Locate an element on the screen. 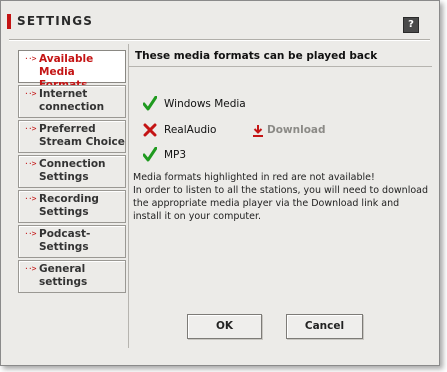 This screenshot has width=447, height=372. nav-item-label: Connection Settings is located at coordinates (72, 170).